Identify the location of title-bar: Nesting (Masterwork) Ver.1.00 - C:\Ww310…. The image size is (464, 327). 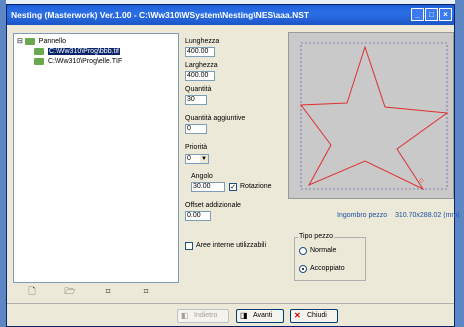
(230, 15).